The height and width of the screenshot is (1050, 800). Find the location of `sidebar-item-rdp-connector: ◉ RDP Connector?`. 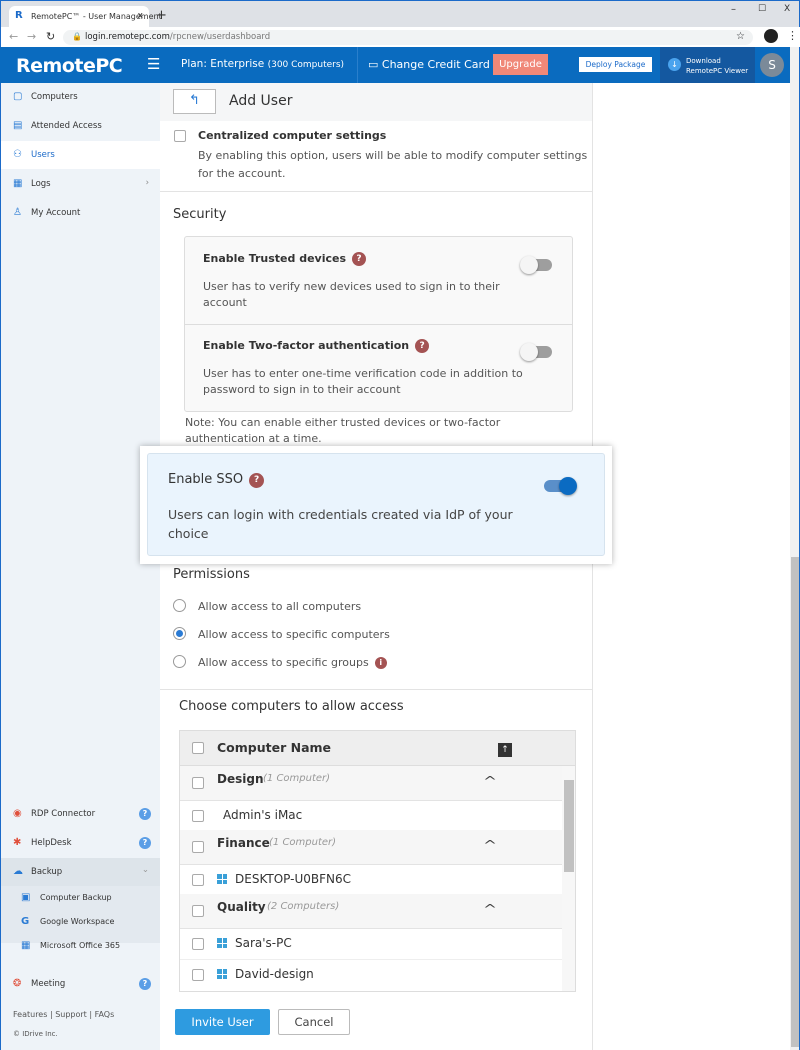

sidebar-item-rdp-connector: ◉ RDP Connector? is located at coordinates (81, 814).